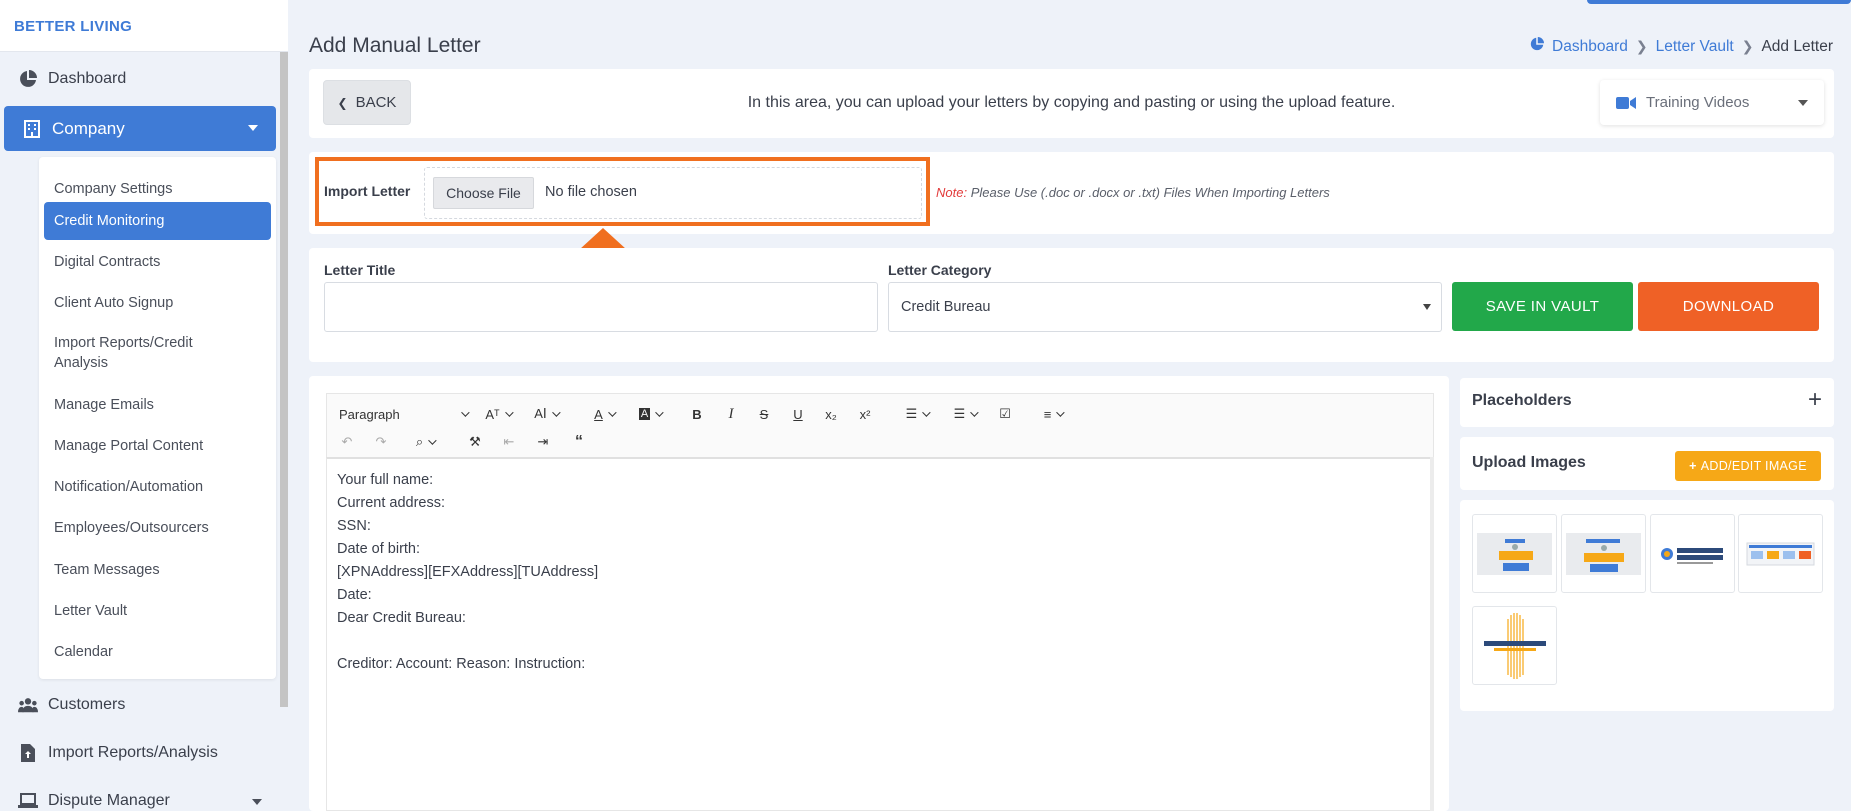 The height and width of the screenshot is (811, 1851). Describe the element at coordinates (385, 480) in the screenshot. I see `editor-line: Your full name:` at that location.